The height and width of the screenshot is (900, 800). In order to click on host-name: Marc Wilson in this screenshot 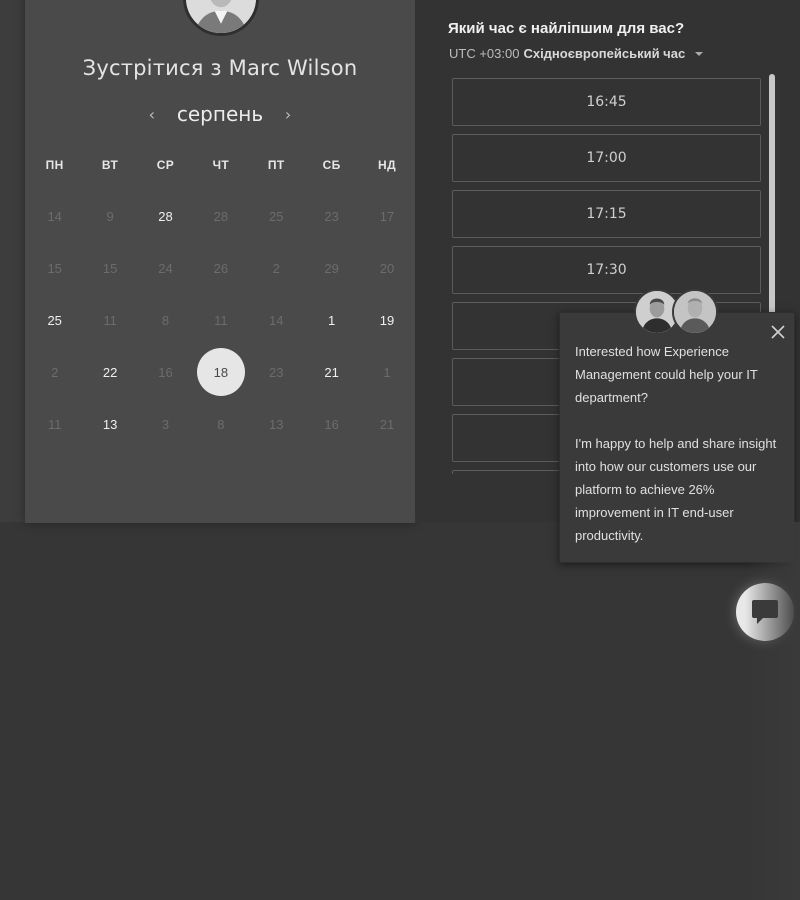, I will do `click(293, 68)`.